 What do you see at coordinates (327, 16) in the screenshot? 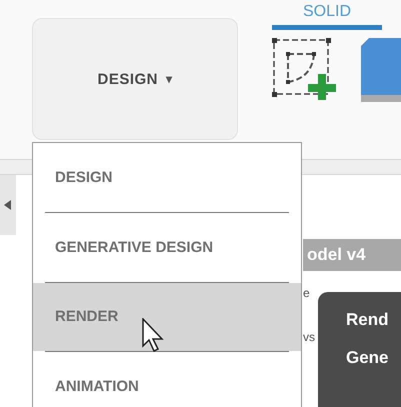
I see `solid-tab: SOLID` at bounding box center [327, 16].